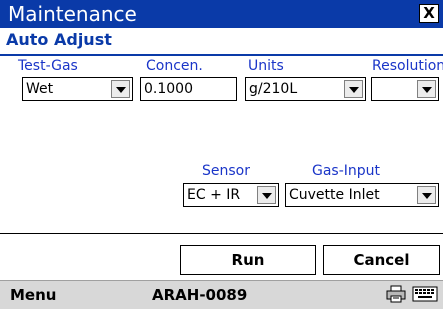 Image resolution: width=443 pixels, height=309 pixels. I want to click on menu-button: Menu, so click(33, 295).